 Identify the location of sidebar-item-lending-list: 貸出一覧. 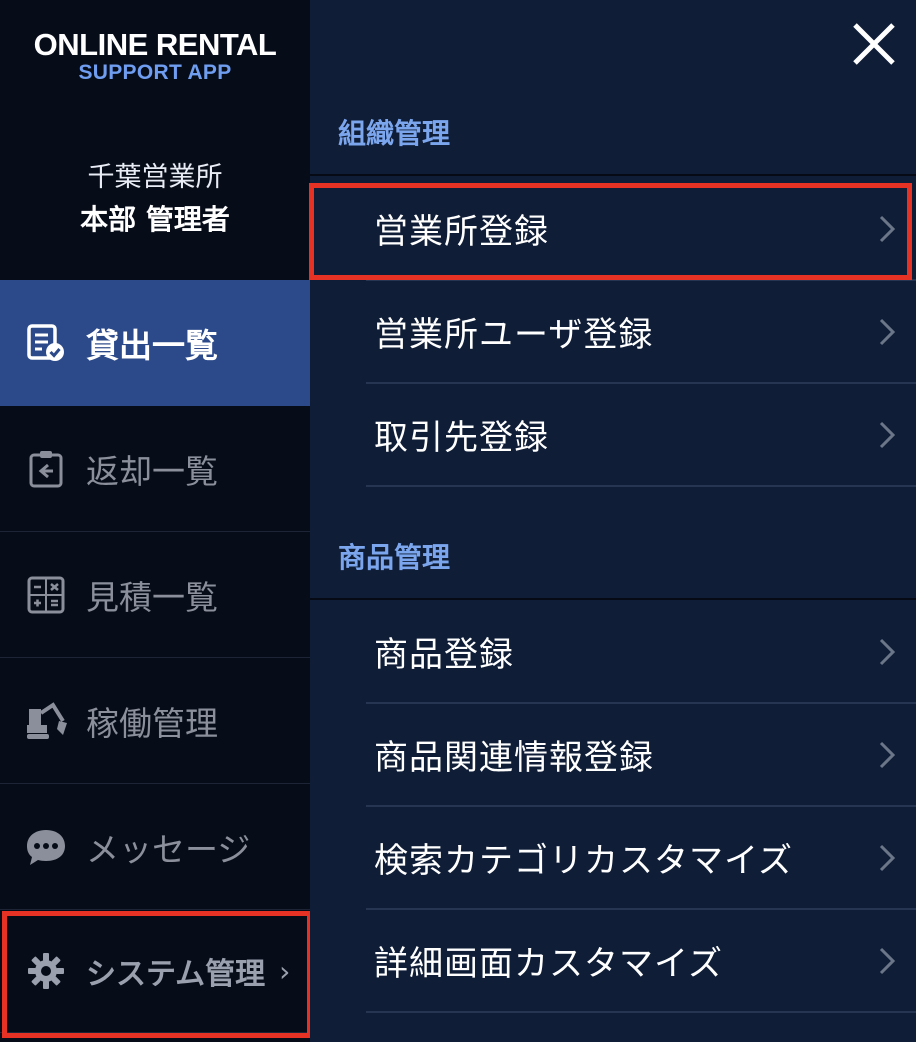
(155, 343).